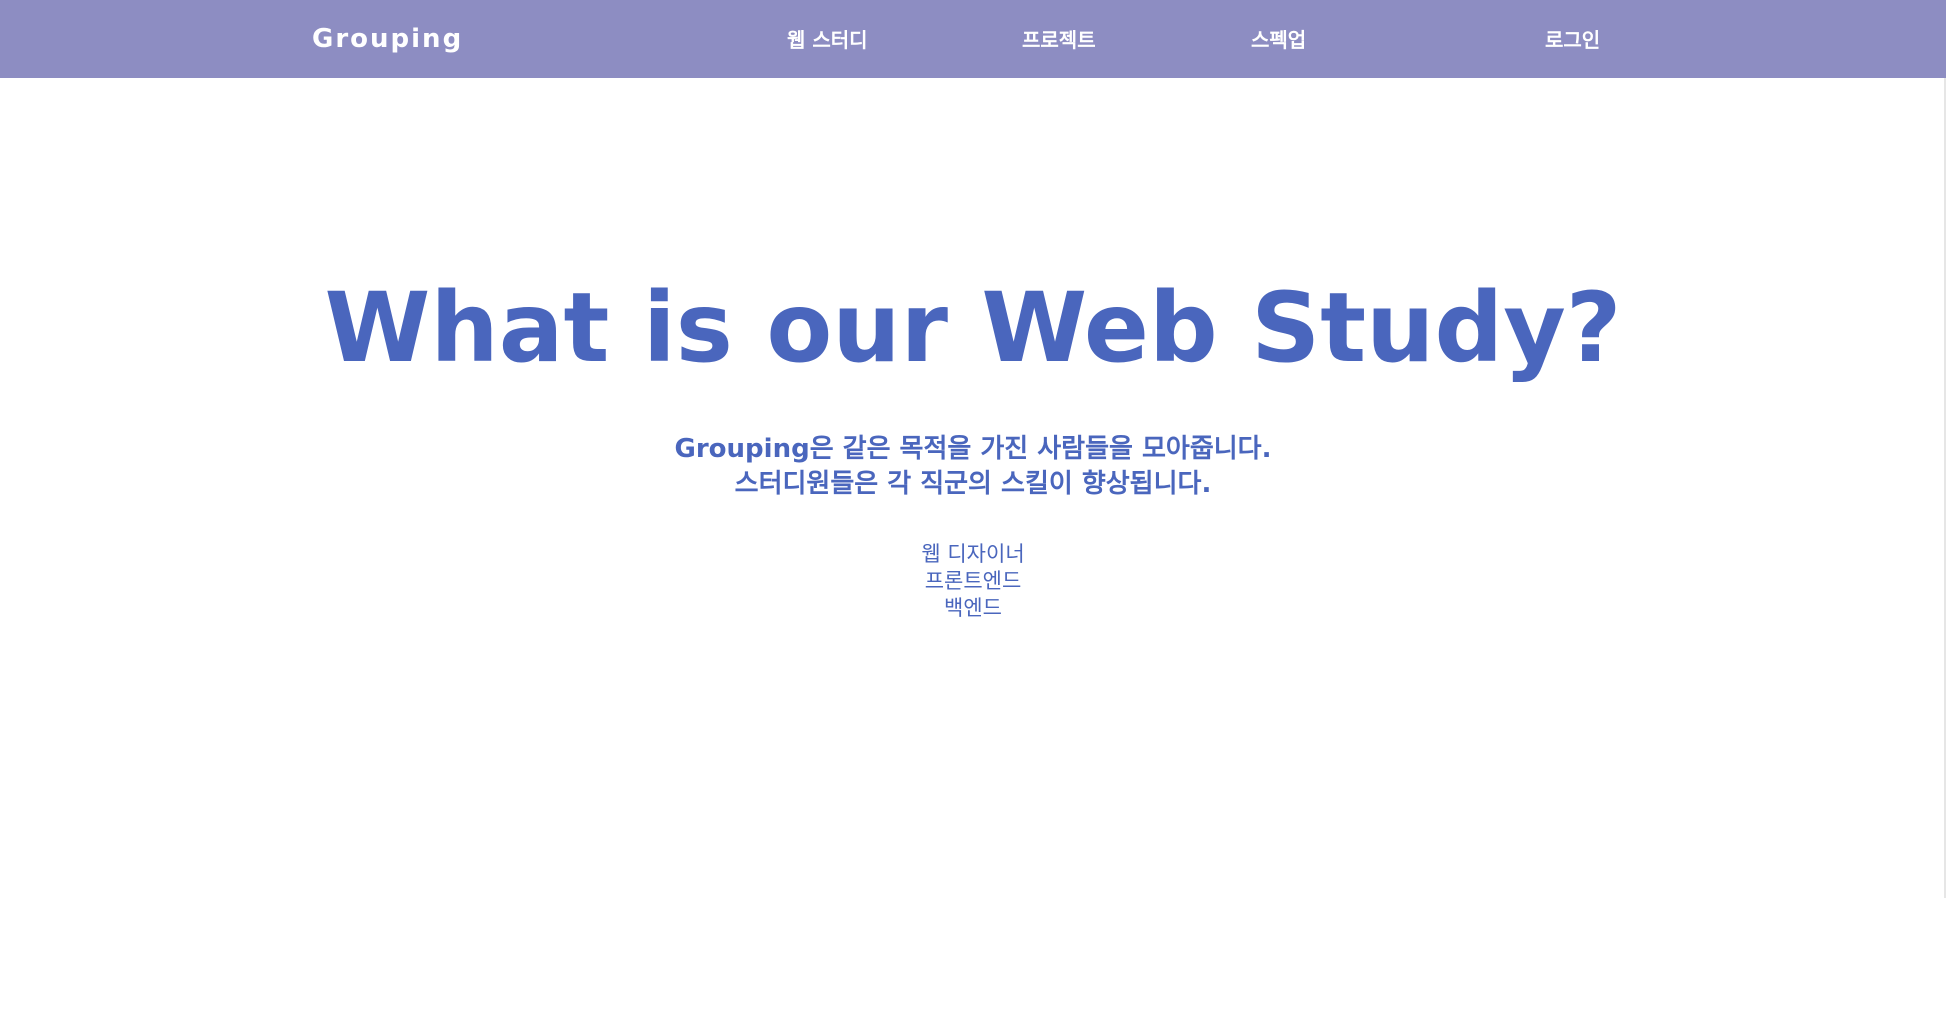 This screenshot has width=1946, height=1028. I want to click on hero-description-line-1: Grouping은 같은 목적을 가진 사람들을 모아줍니다., so click(973, 449).